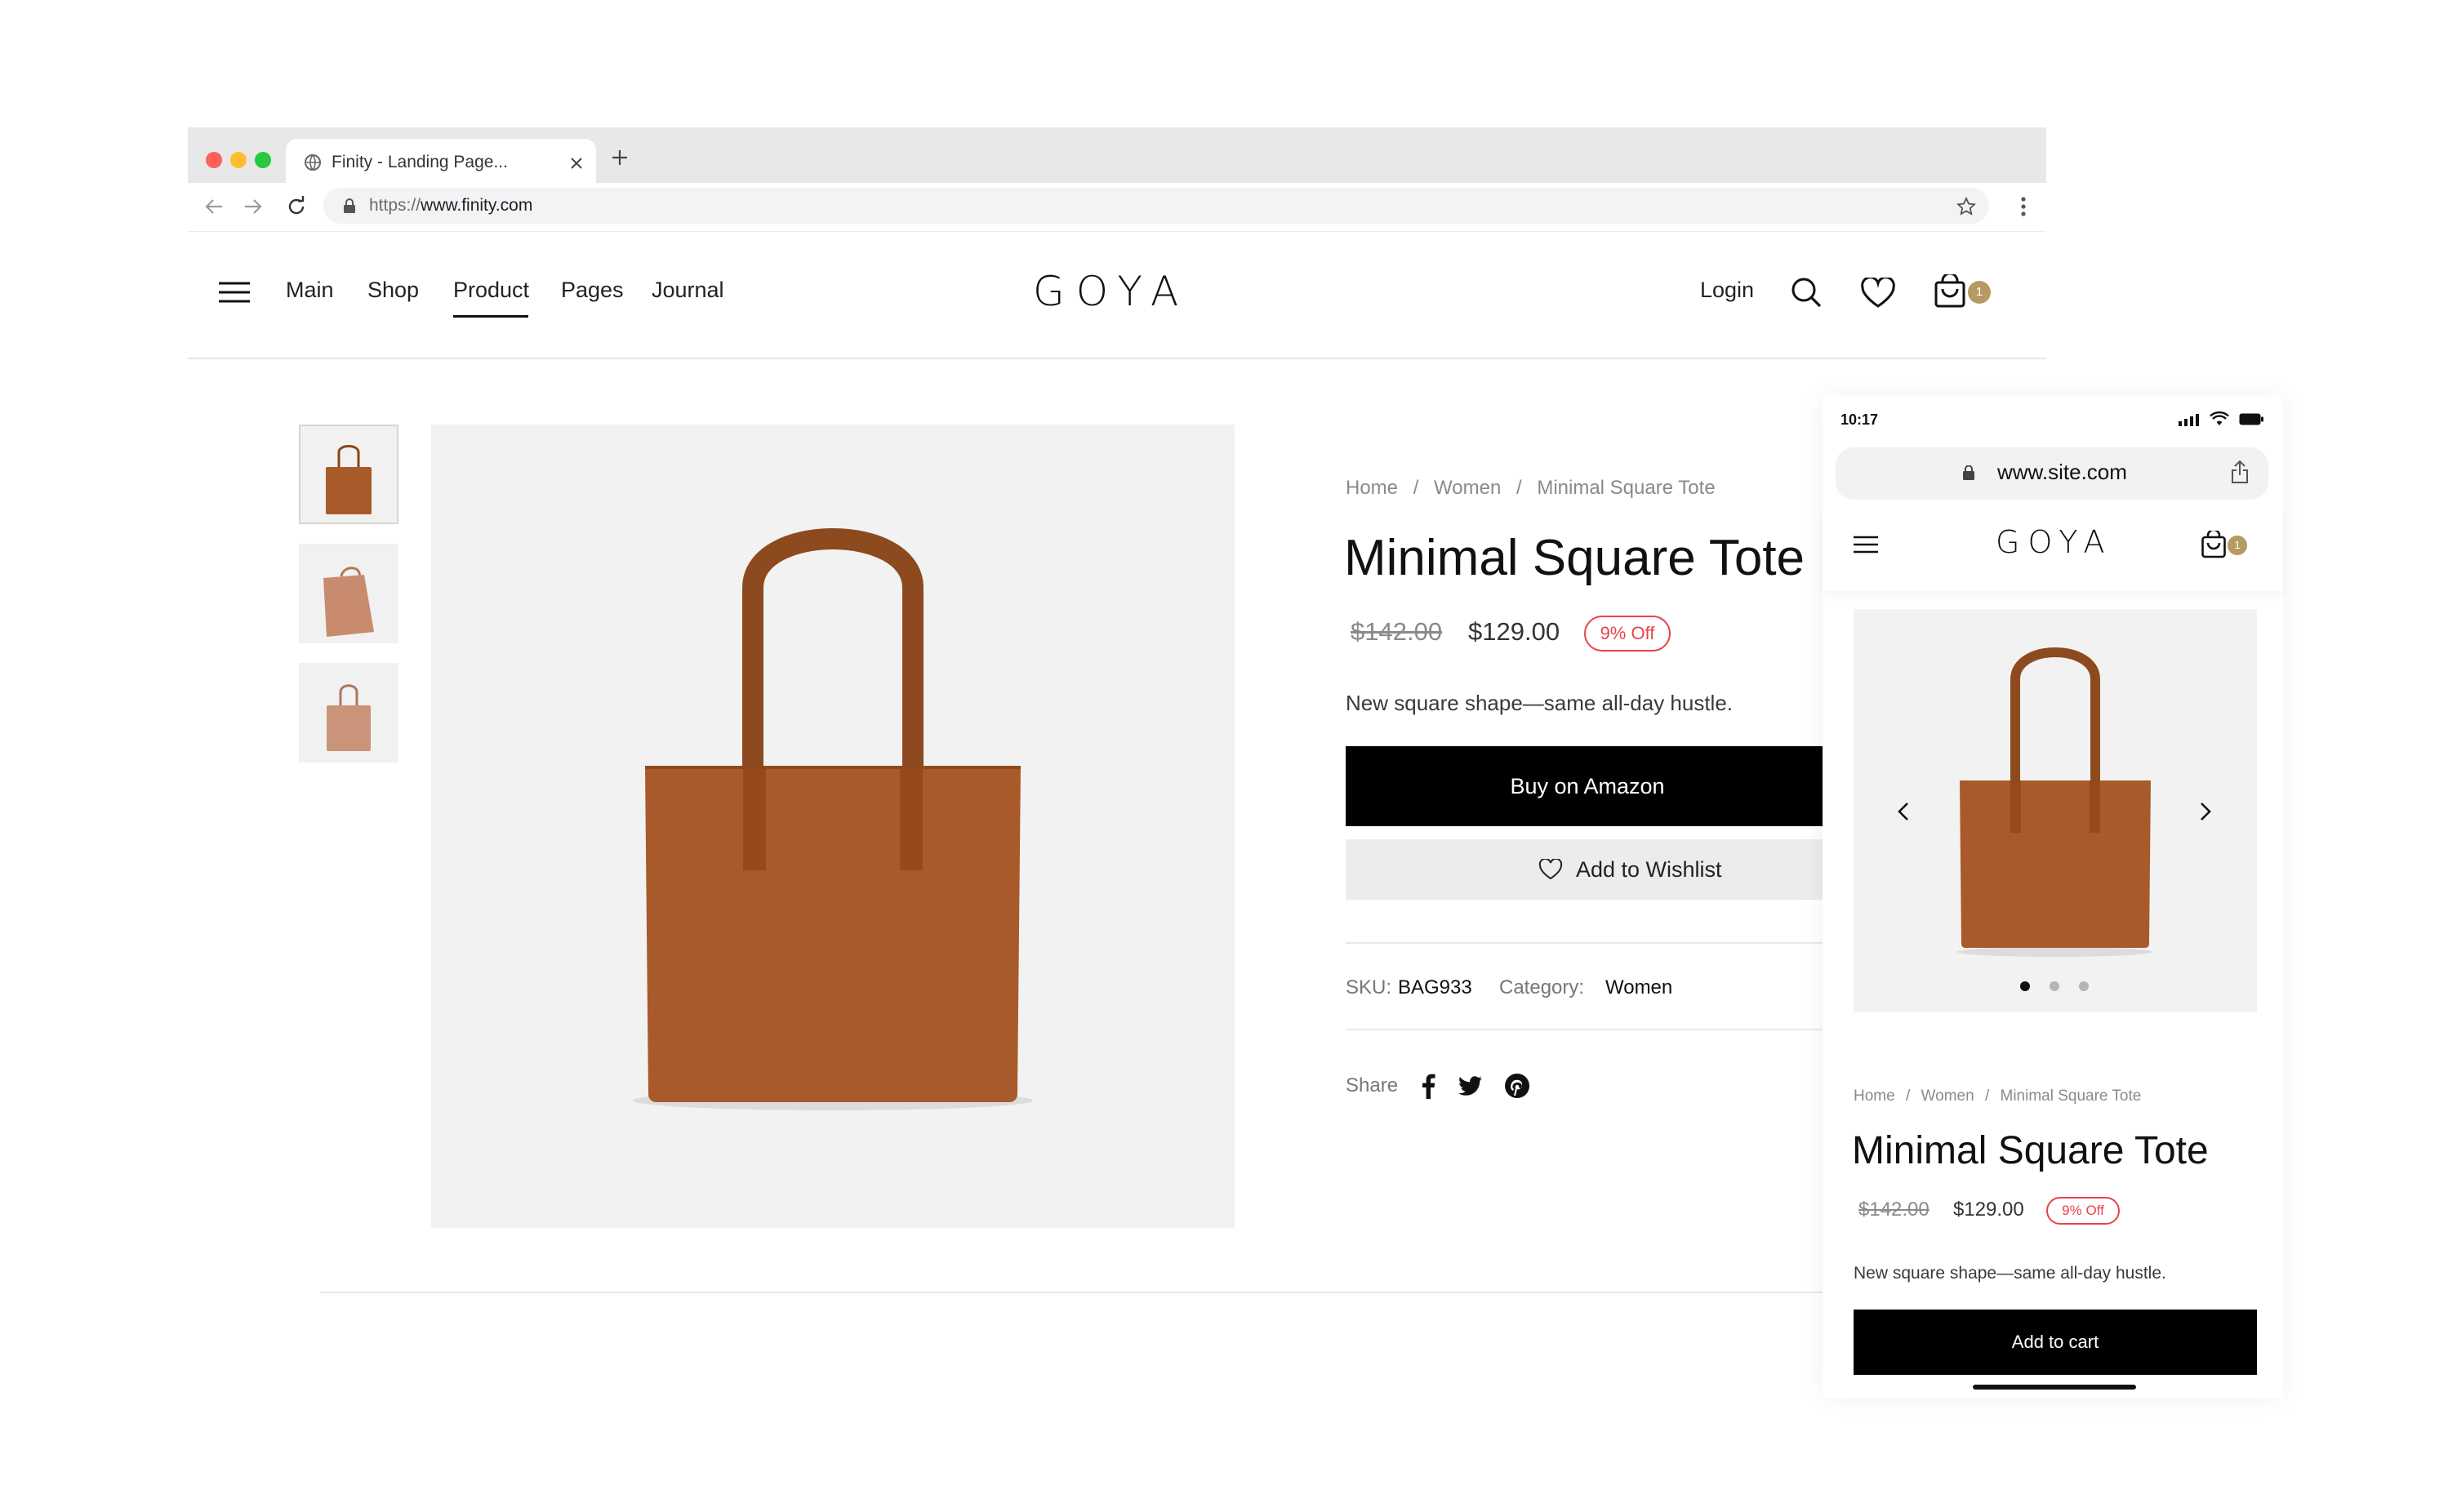  What do you see at coordinates (1517, 1086) in the screenshot?
I see `pinterest-icon` at bounding box center [1517, 1086].